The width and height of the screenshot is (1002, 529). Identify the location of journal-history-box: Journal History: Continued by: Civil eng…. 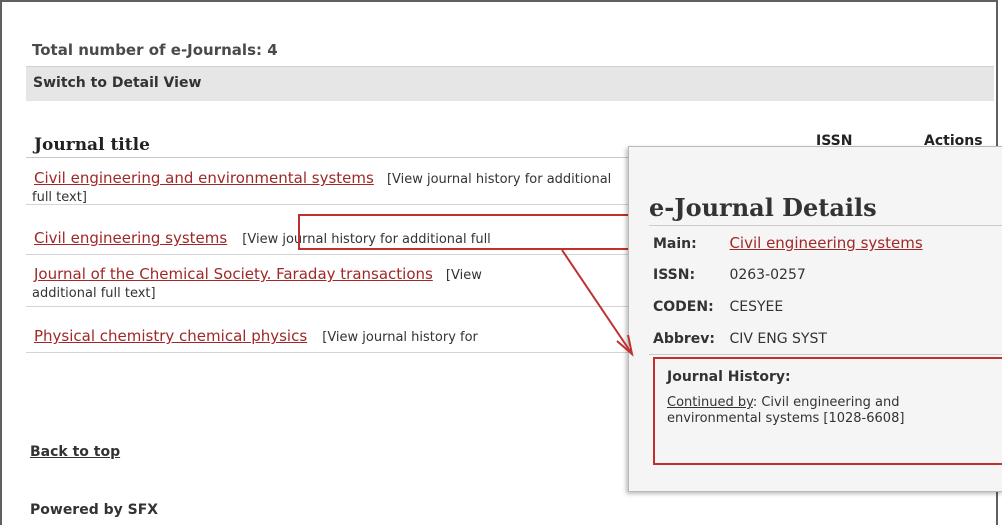
(827, 411).